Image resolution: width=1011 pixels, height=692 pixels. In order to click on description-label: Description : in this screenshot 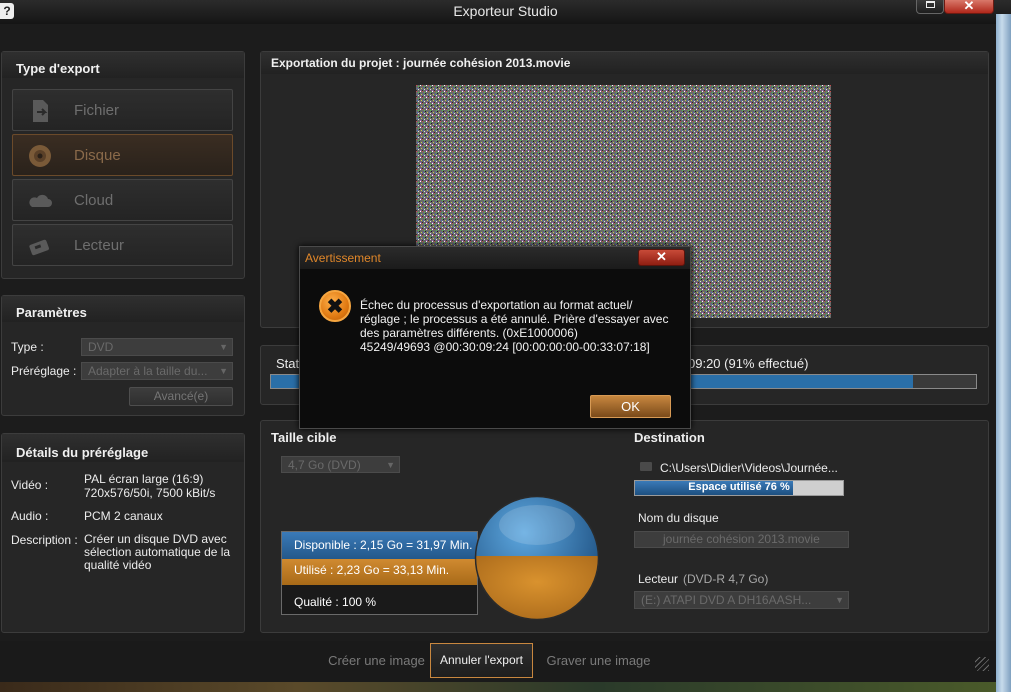, I will do `click(44, 540)`.